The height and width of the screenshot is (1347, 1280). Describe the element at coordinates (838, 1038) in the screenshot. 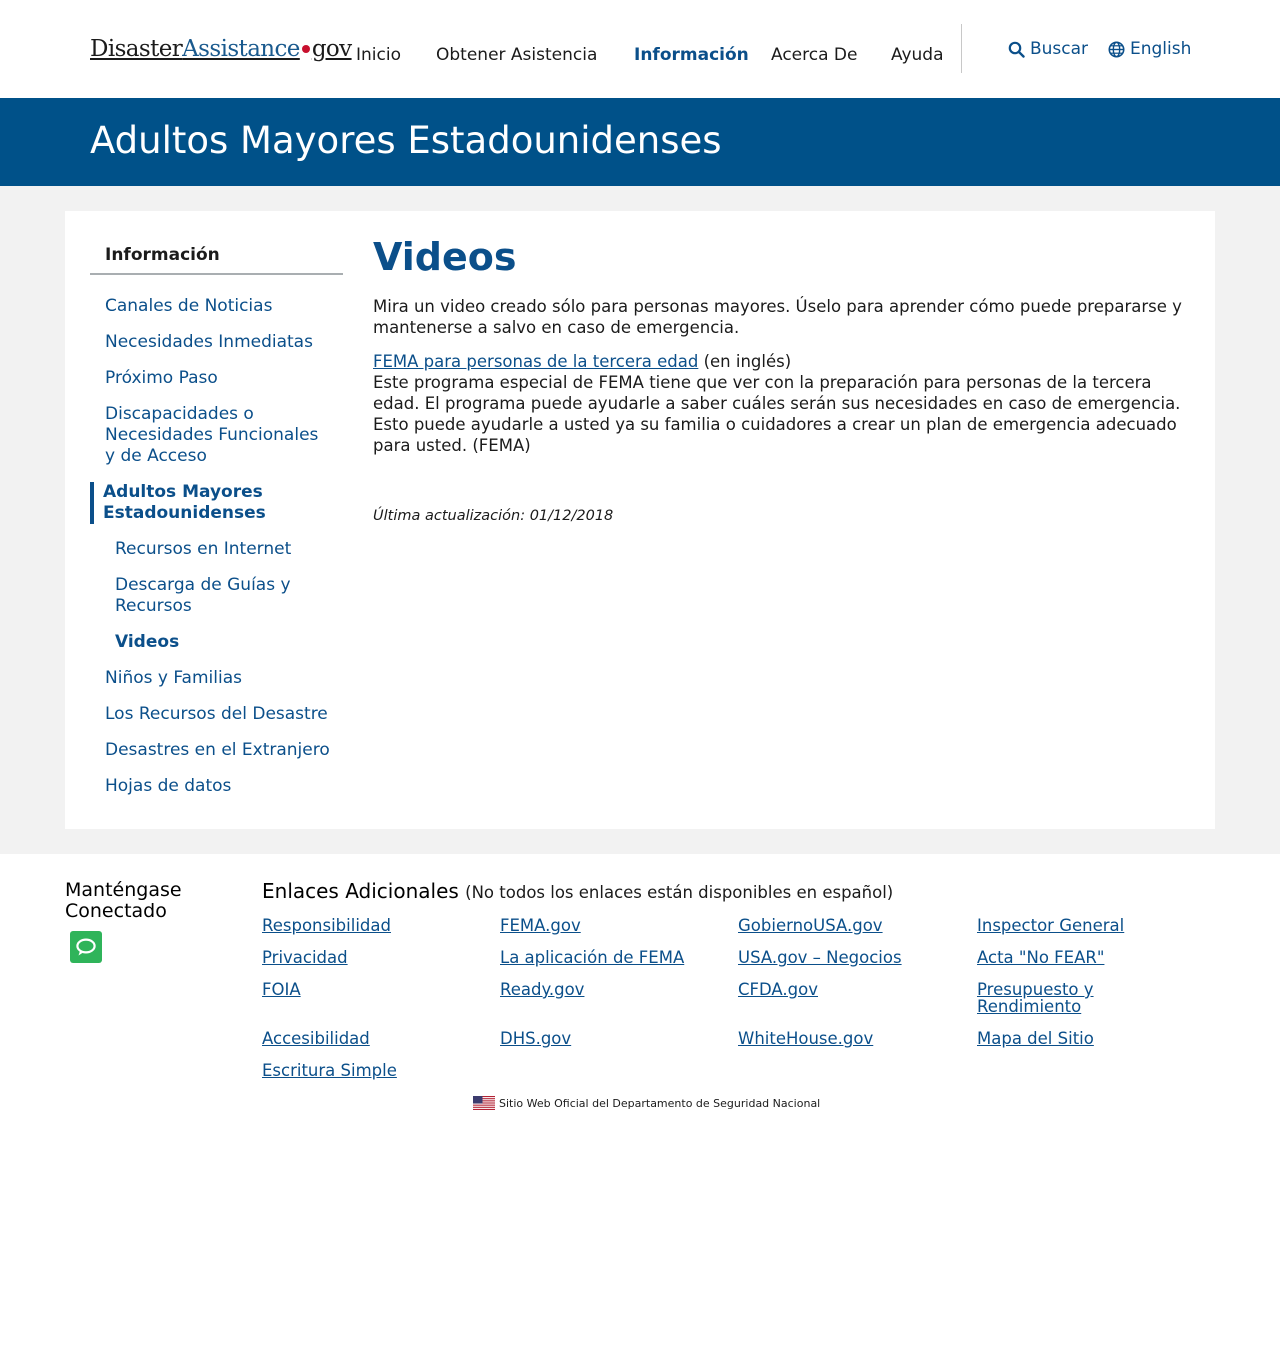

I see `footer-link-whitehouse: WhiteHouse.gov` at that location.